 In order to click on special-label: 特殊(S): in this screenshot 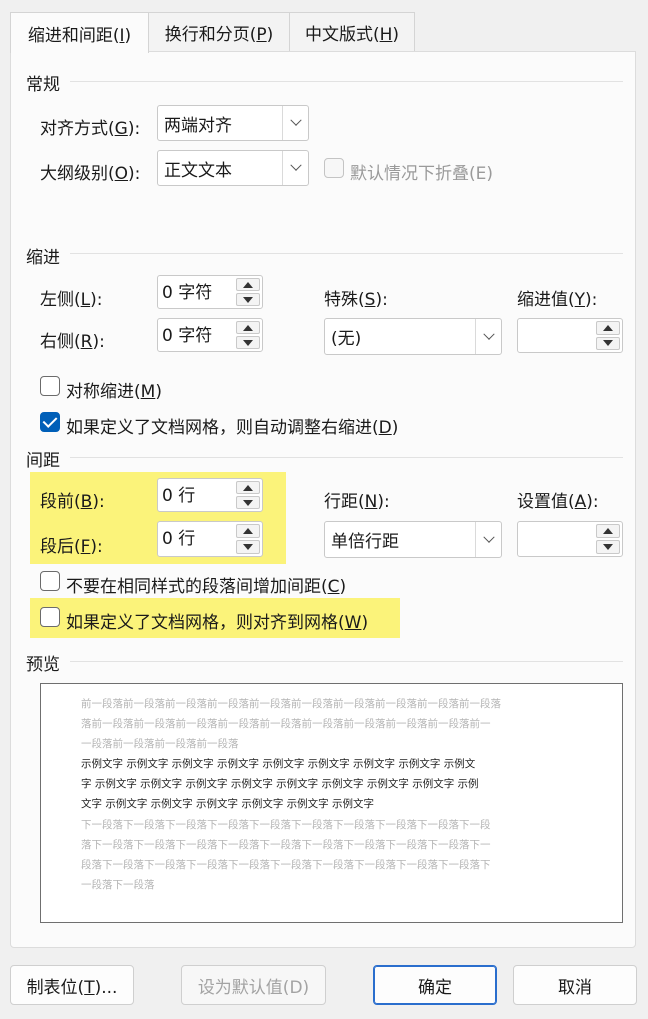, I will do `click(356, 300)`.